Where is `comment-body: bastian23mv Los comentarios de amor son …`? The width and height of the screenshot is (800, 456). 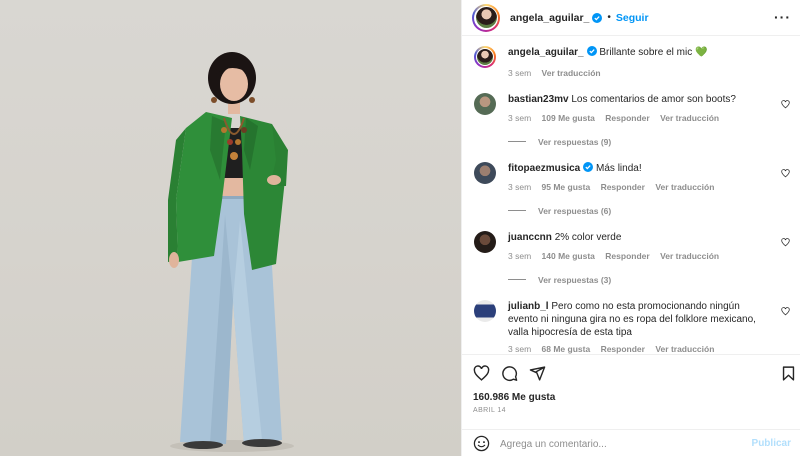
comment-body: bastian23mv Los comentarios de amor son … is located at coordinates (635, 99).